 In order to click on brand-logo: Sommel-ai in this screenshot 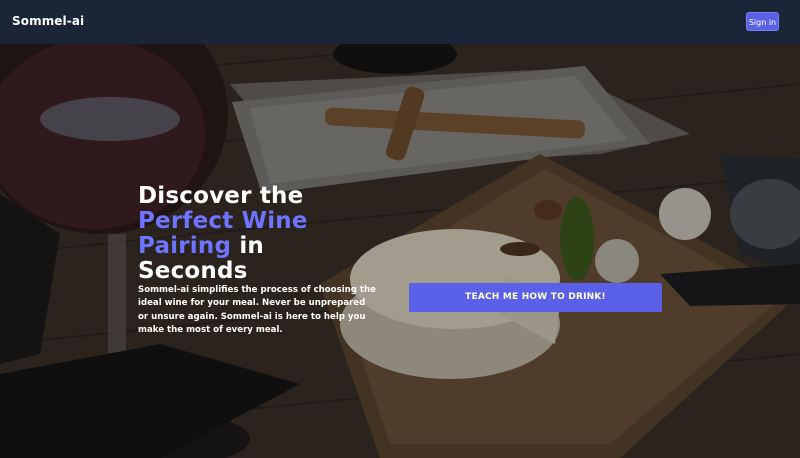, I will do `click(48, 21)`.